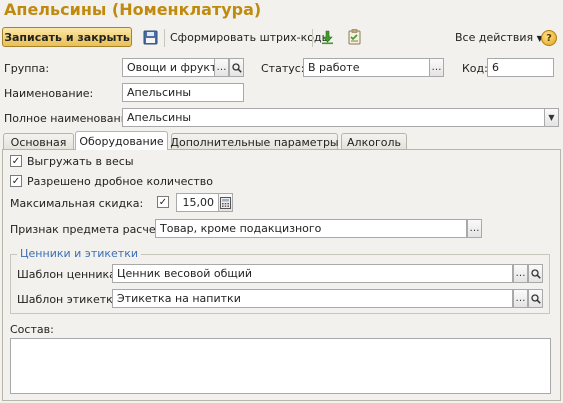 The height and width of the screenshot is (403, 563). What do you see at coordinates (254, 141) in the screenshot?
I see `tab-additional-parameters: Дополнительные параметры` at bounding box center [254, 141].